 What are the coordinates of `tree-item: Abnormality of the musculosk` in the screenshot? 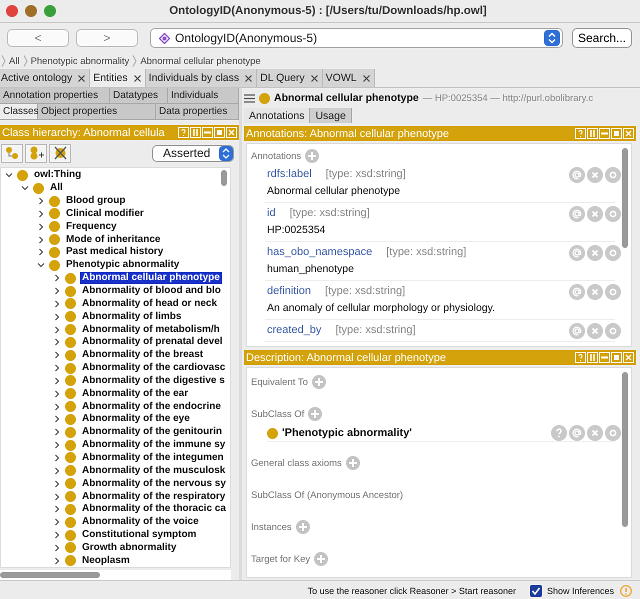 It's located at (154, 470).